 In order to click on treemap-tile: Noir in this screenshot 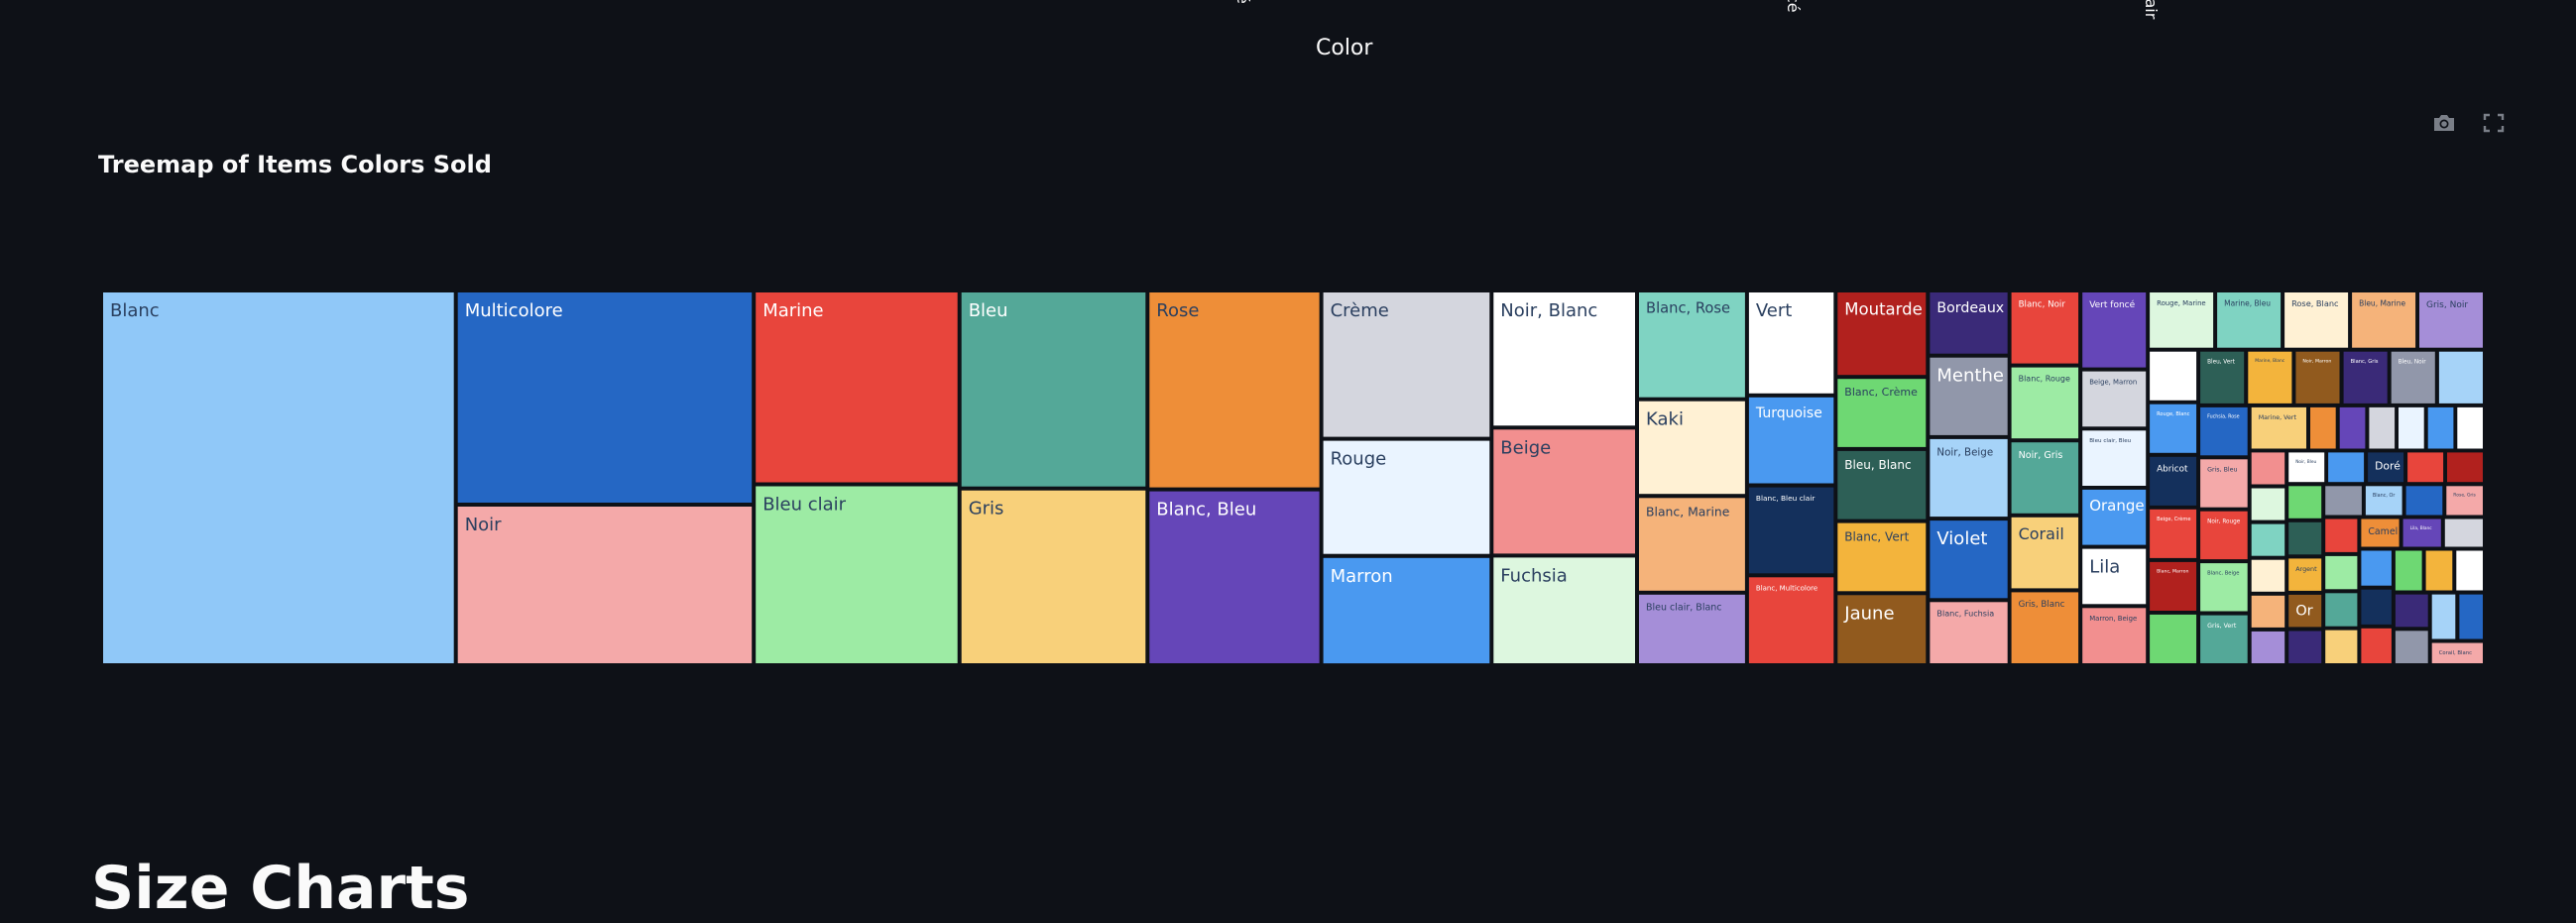, I will do `click(605, 585)`.